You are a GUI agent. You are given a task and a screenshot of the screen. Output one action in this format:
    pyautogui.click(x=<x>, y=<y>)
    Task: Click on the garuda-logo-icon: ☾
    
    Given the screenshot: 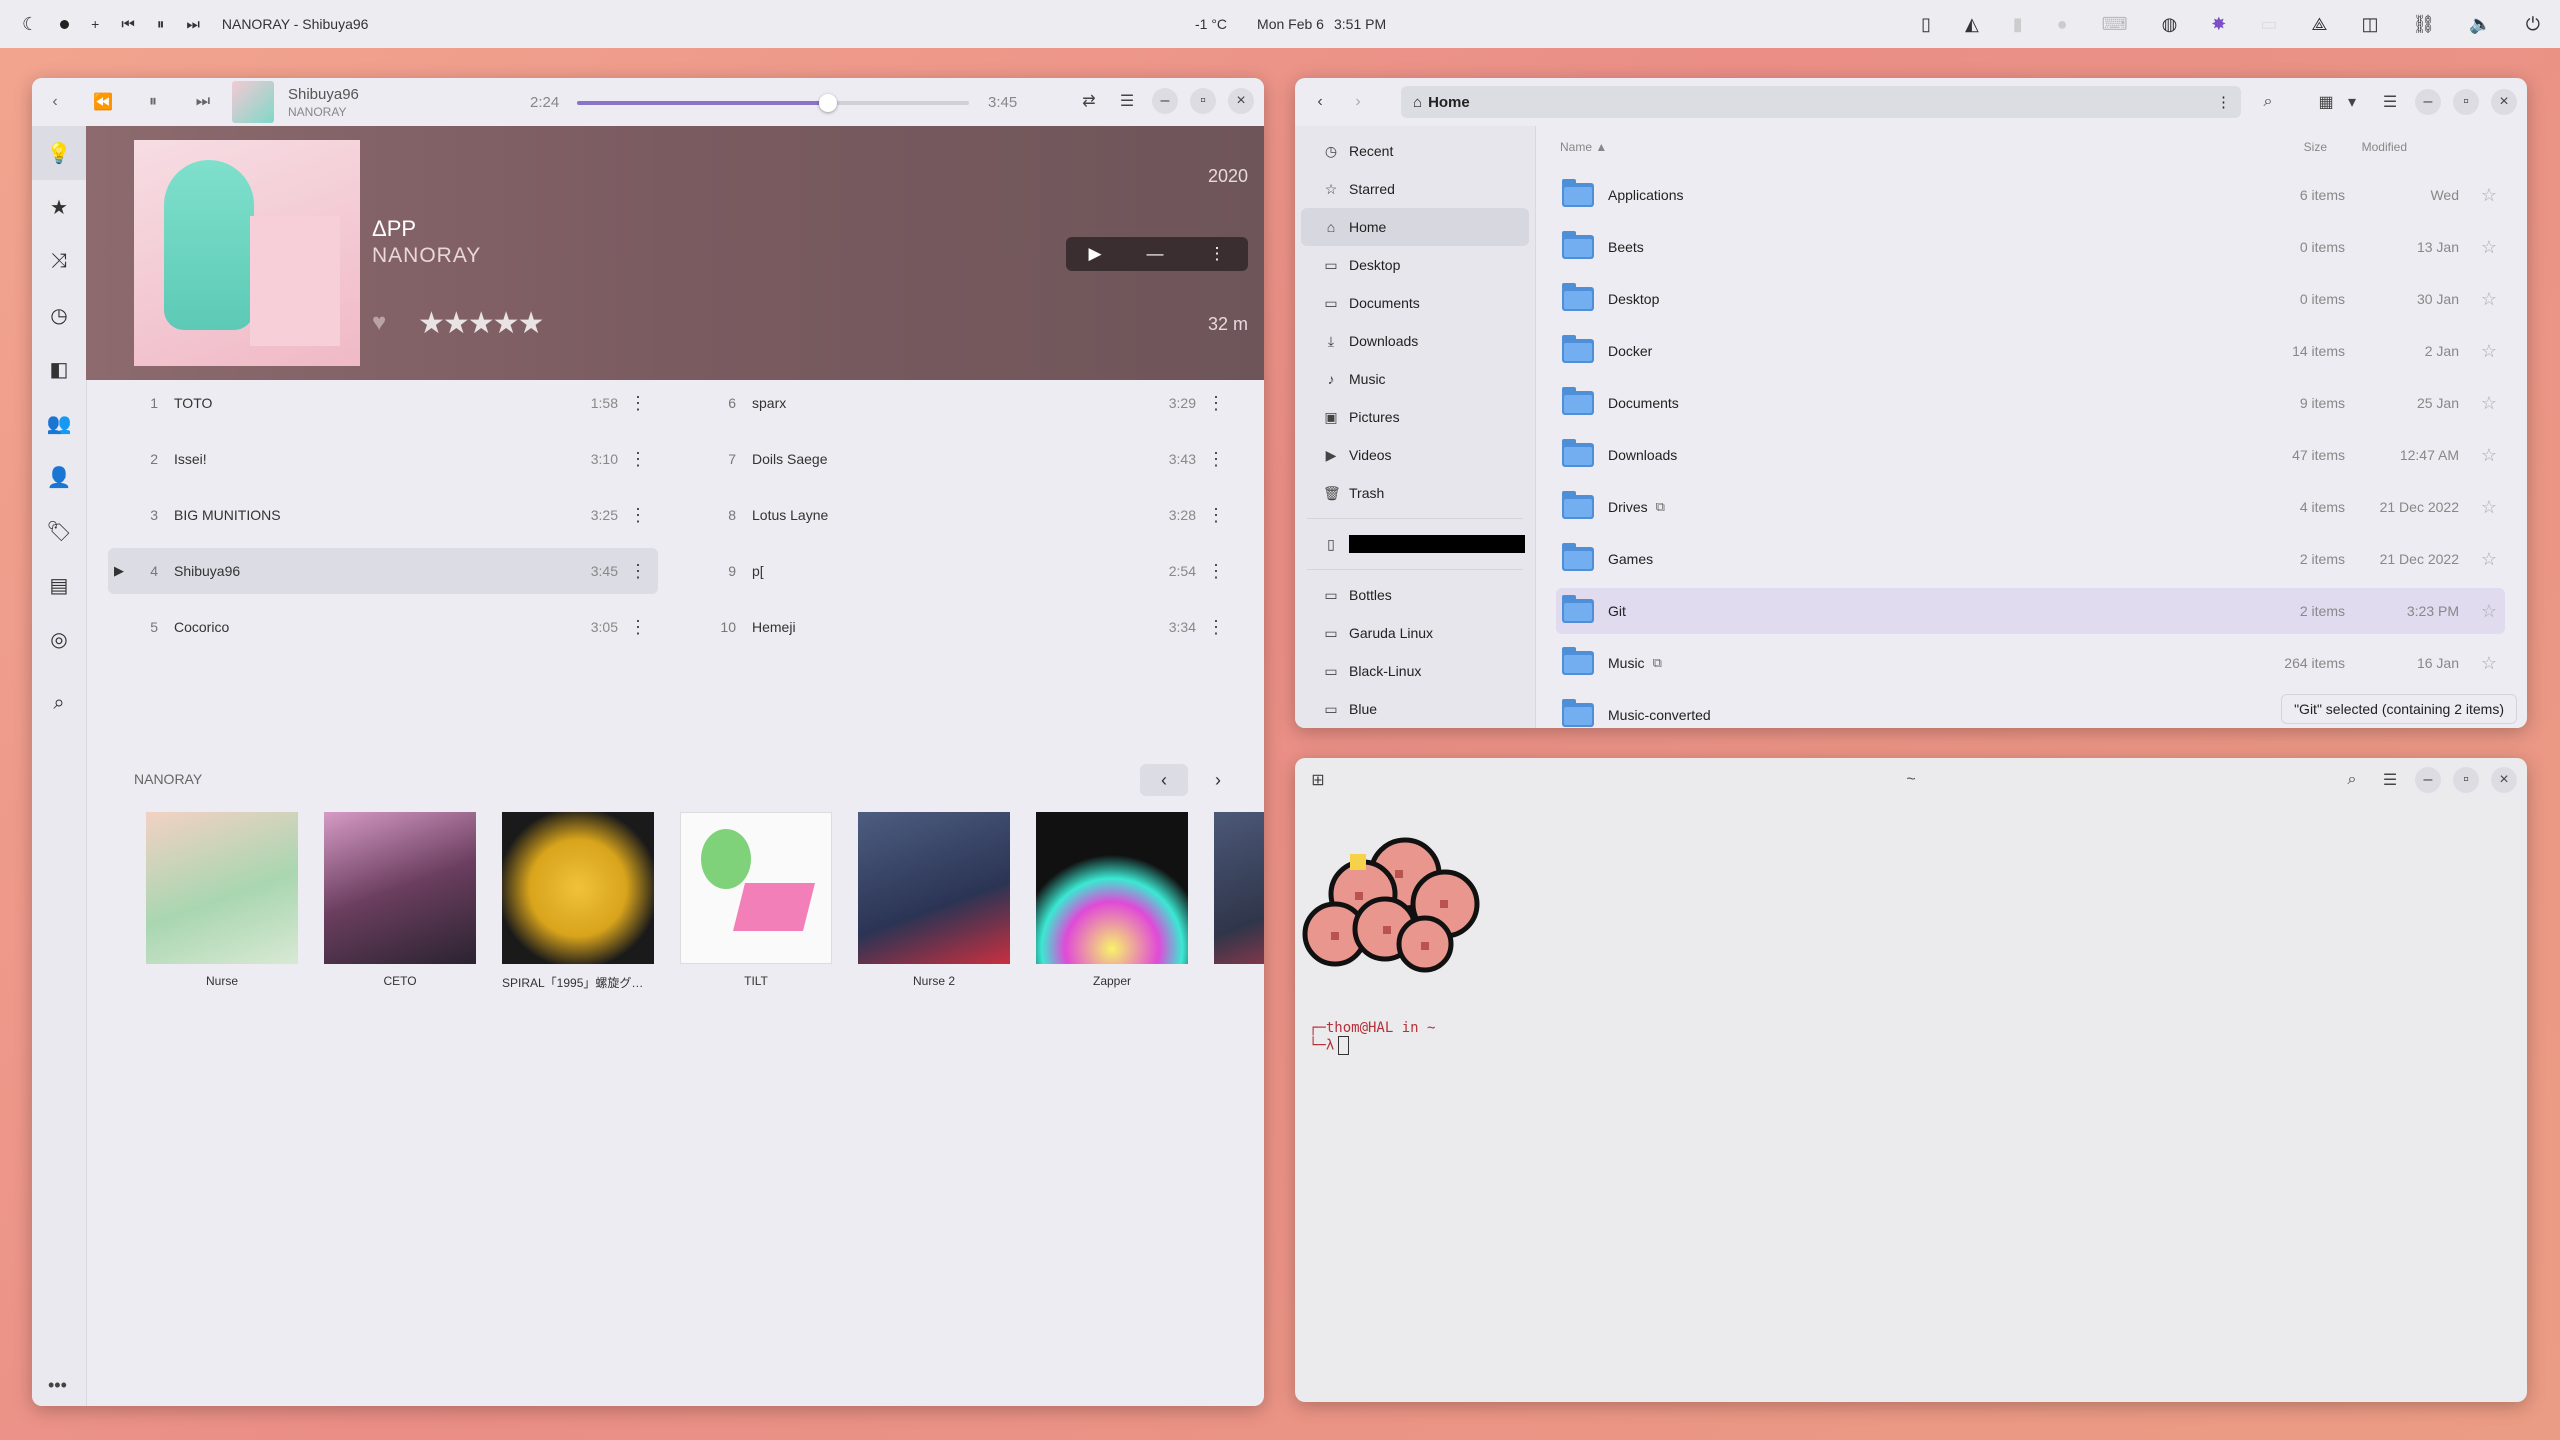 What is the action you would take?
    pyautogui.click(x=30, y=24)
    